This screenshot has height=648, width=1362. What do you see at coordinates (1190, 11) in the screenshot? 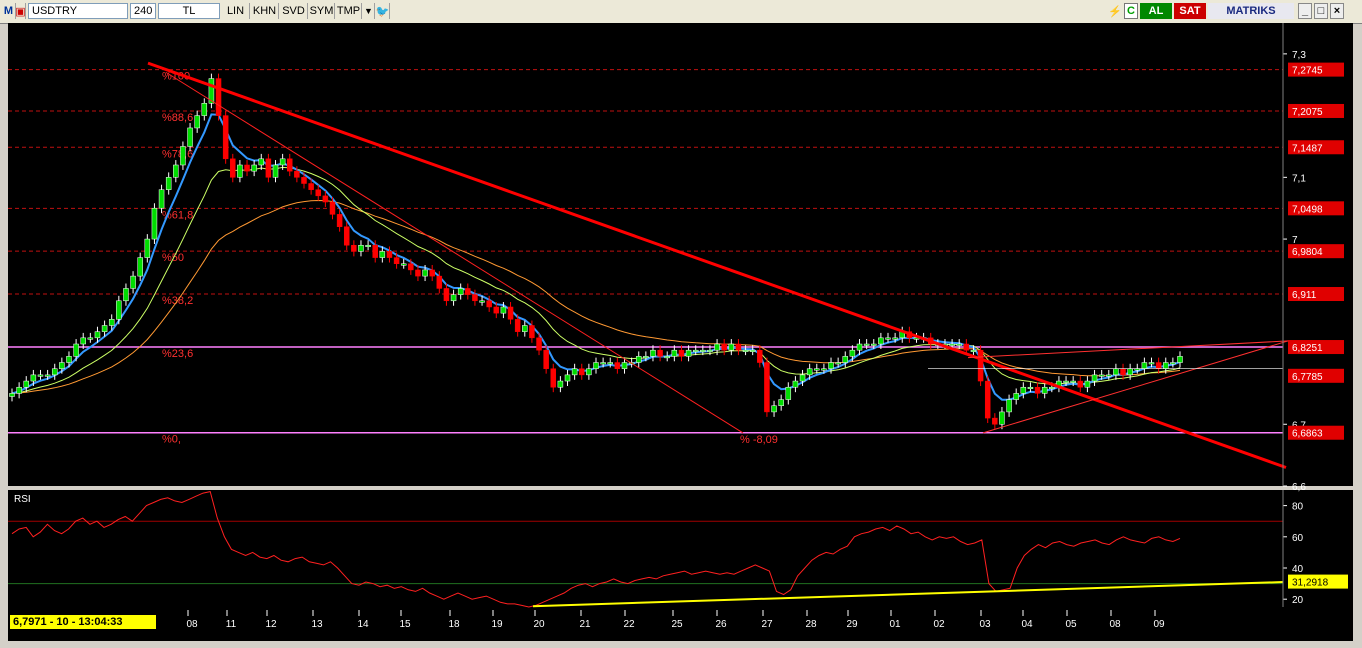
I see `sell-button: SAT` at bounding box center [1190, 11].